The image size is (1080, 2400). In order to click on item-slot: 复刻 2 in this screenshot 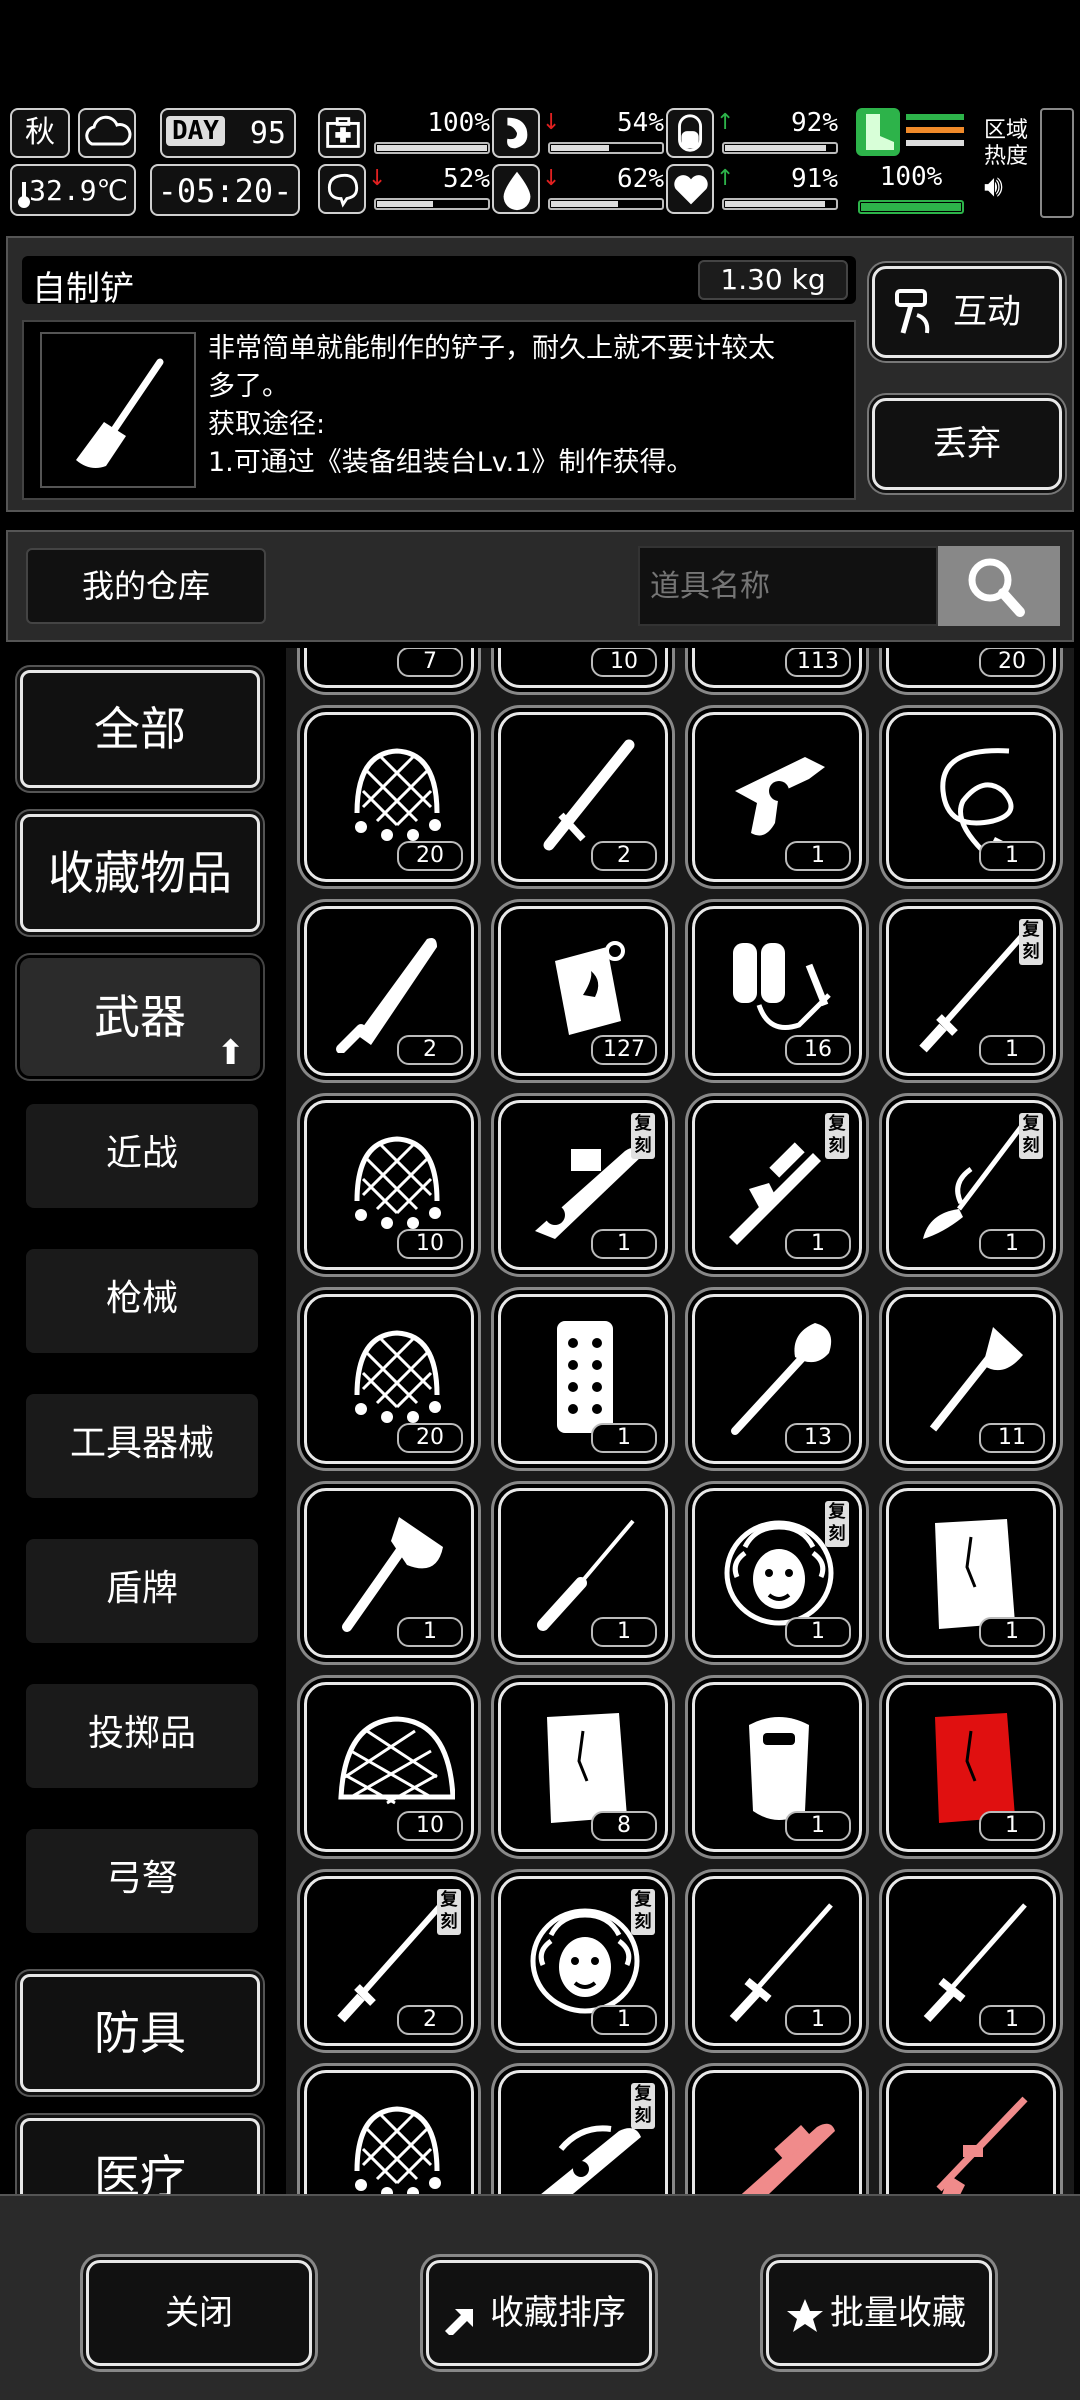, I will do `click(389, 1961)`.